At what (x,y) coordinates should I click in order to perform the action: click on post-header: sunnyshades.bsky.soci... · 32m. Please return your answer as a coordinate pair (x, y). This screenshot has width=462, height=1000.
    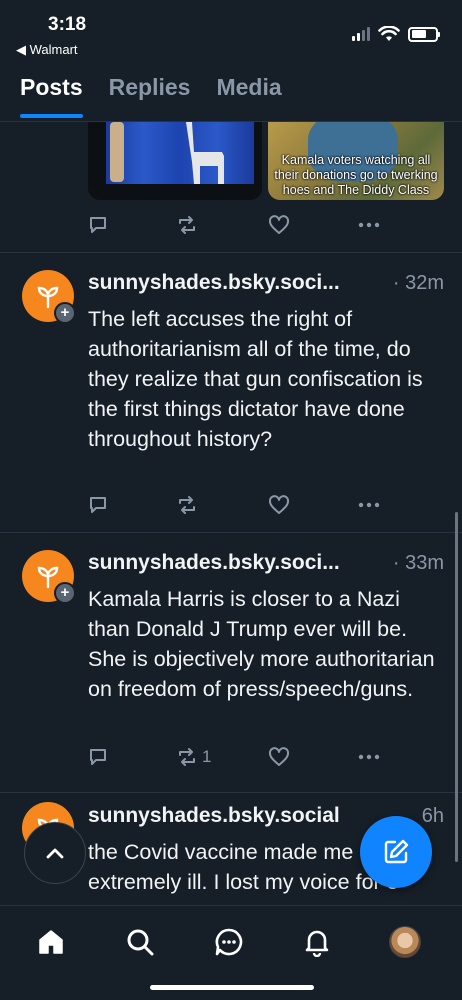
    Looking at the image, I should click on (266, 286).